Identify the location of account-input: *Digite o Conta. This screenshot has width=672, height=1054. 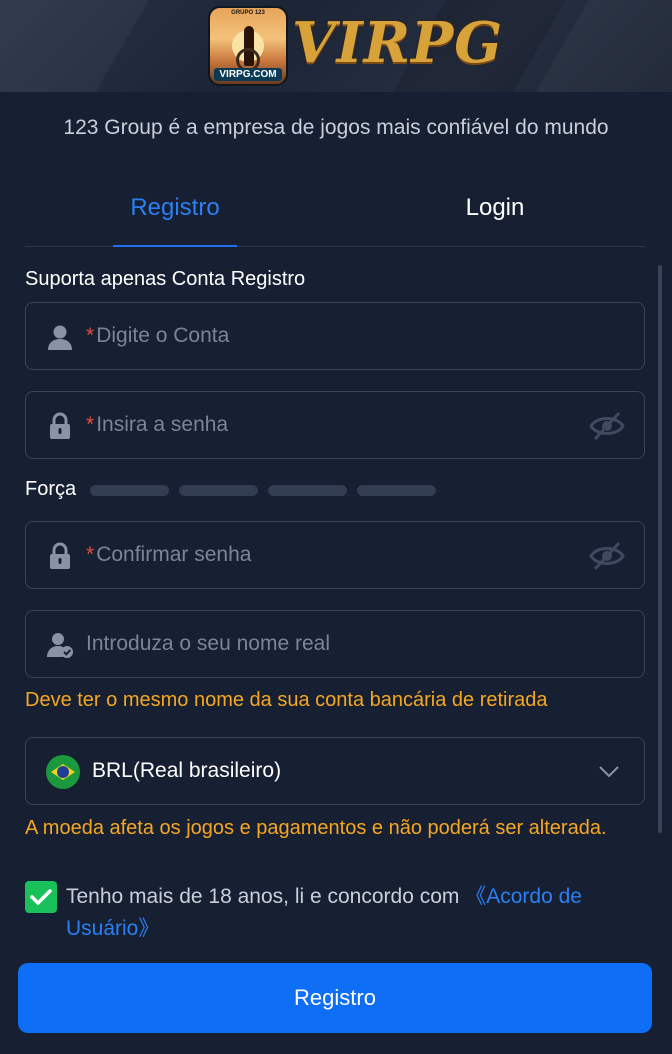
(335, 336).